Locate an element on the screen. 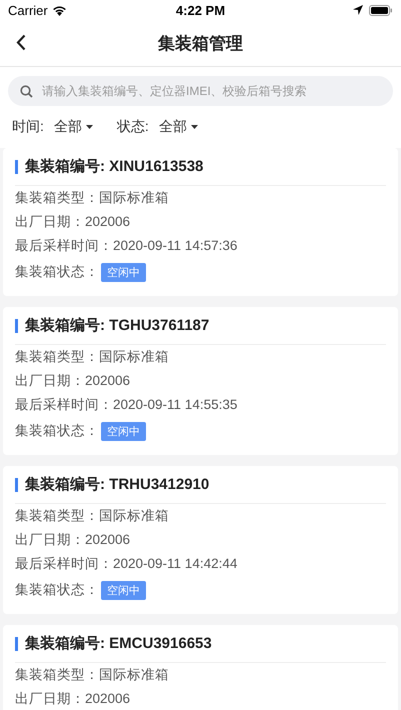 Image resolution: width=401 pixels, height=710 pixels. field-text: 最后采样时间：2020-09-11 14:57:36 is located at coordinates (126, 246).